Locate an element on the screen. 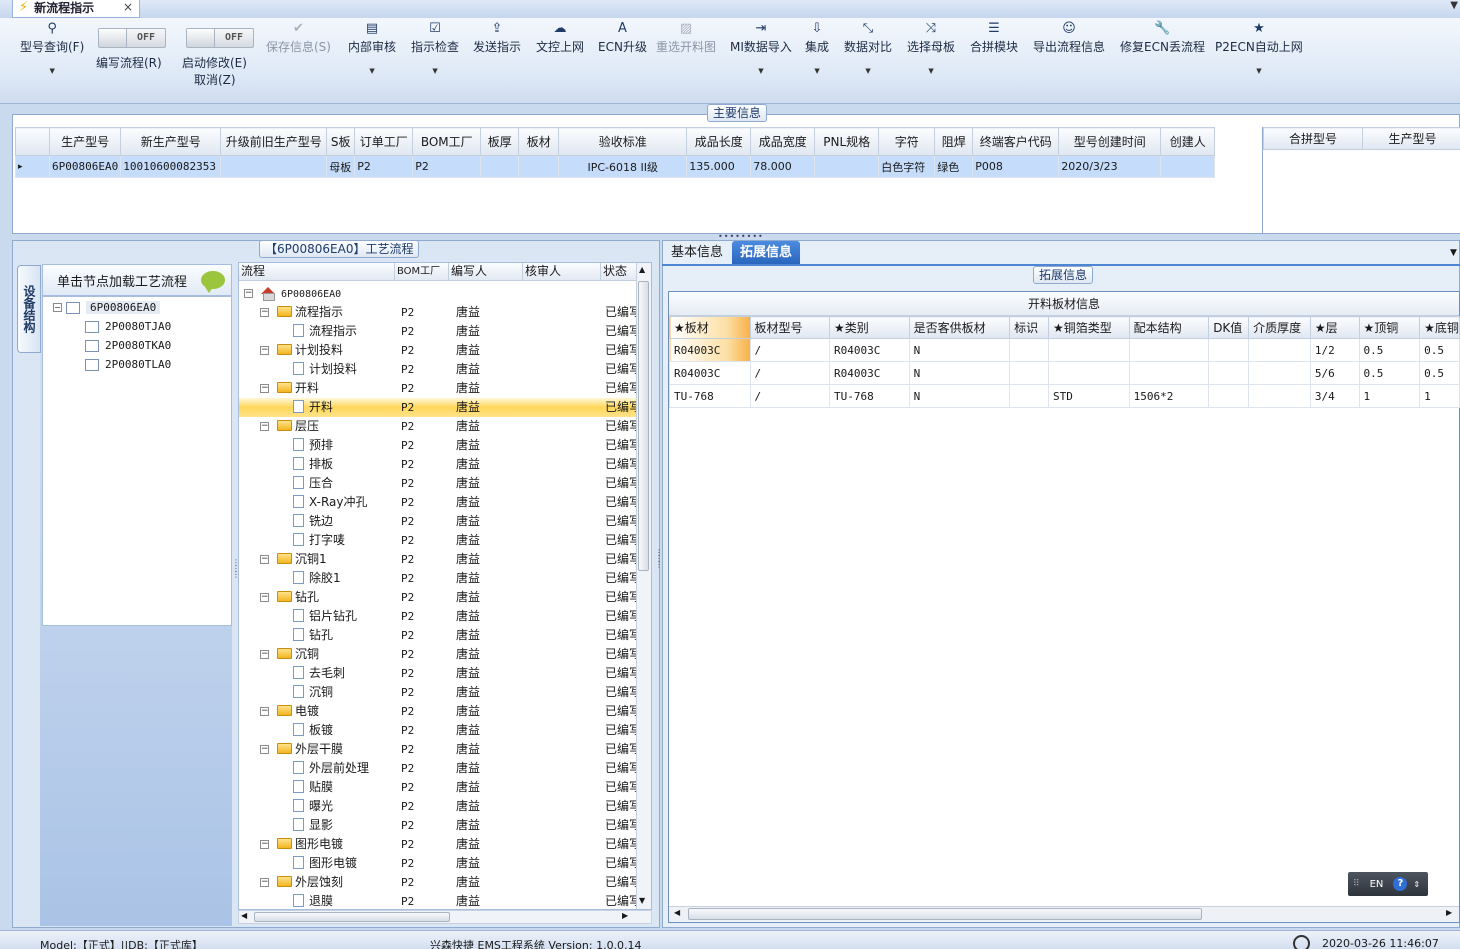 The width and height of the screenshot is (1460, 949). table-cell: TU-768 is located at coordinates (869, 396).